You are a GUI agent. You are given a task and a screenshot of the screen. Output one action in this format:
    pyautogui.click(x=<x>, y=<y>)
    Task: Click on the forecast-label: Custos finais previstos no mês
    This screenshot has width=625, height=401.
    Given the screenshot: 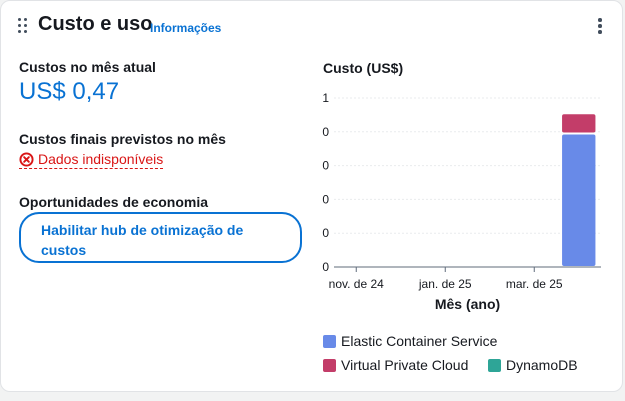 What is the action you would take?
    pyautogui.click(x=122, y=139)
    